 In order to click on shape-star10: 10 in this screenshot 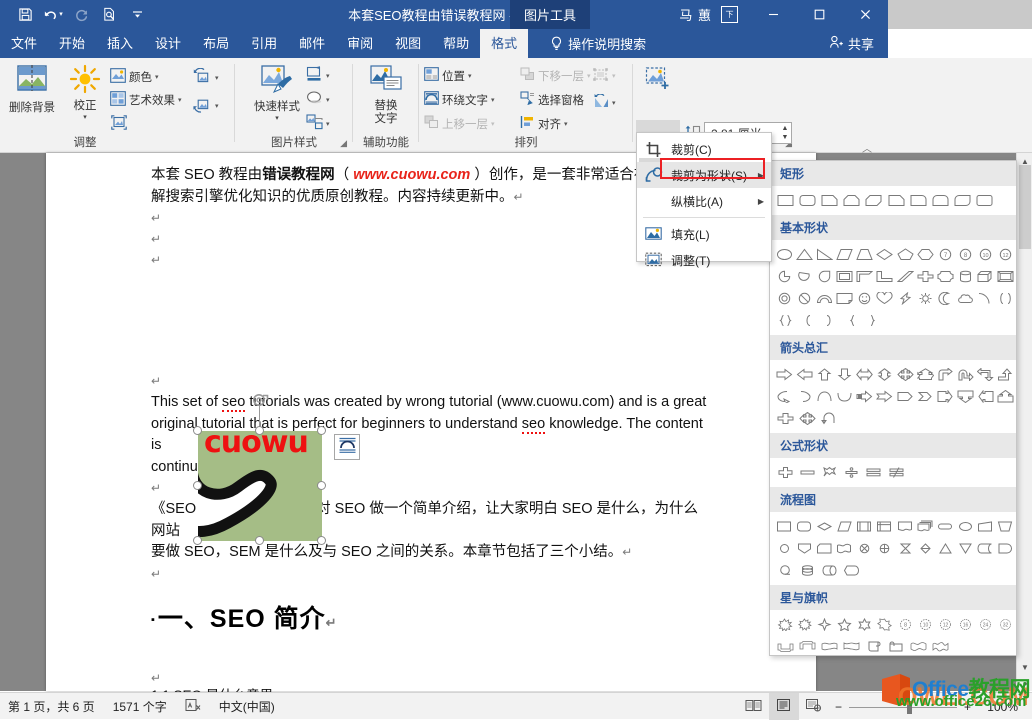, I will do `click(925, 624)`.